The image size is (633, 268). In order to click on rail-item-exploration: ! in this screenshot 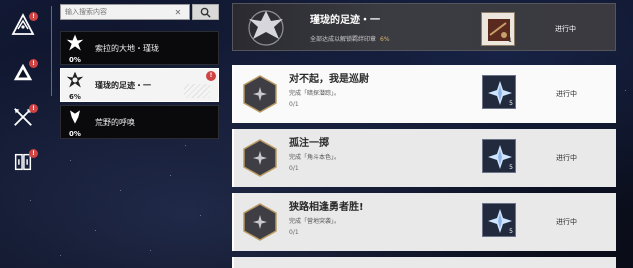, I will do `click(23, 72)`.